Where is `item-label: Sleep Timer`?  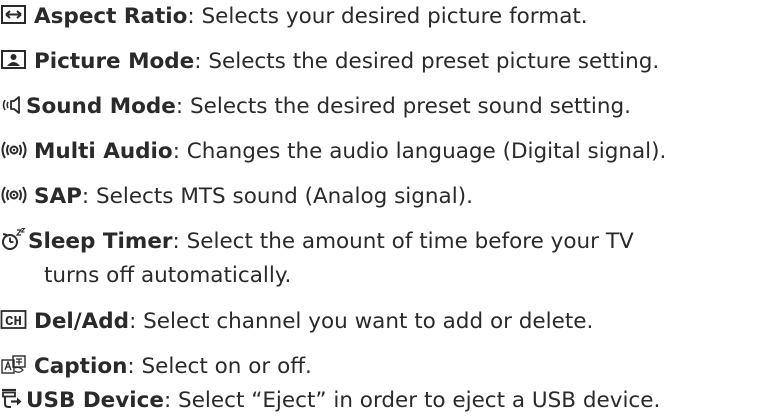 item-label: Sleep Timer is located at coordinates (100, 241).